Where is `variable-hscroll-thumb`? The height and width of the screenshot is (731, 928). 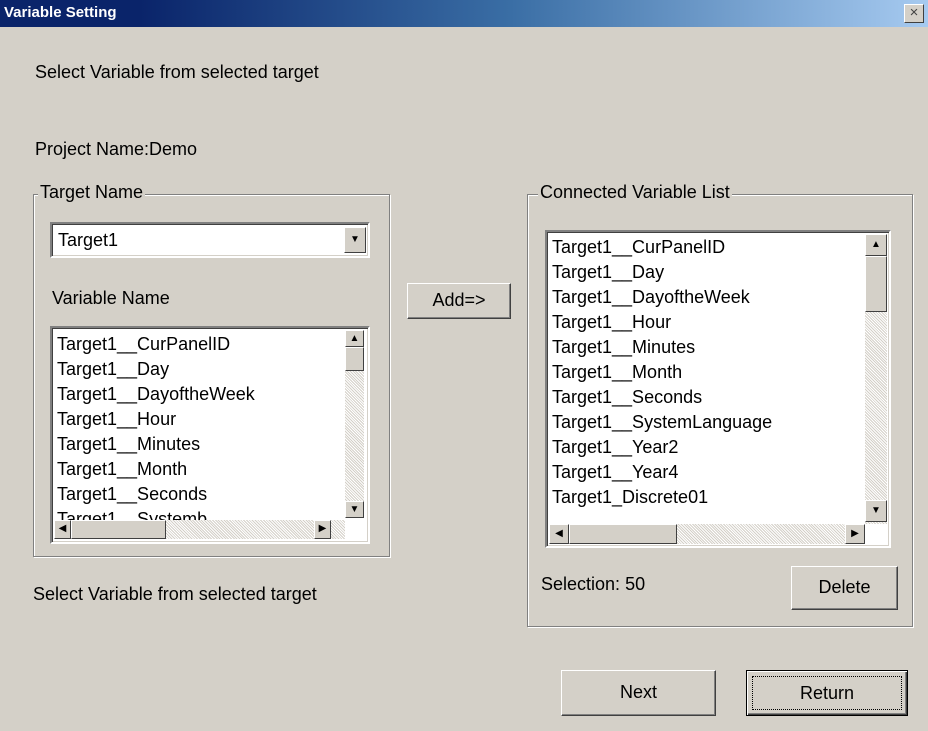 variable-hscroll-thumb is located at coordinates (118, 529).